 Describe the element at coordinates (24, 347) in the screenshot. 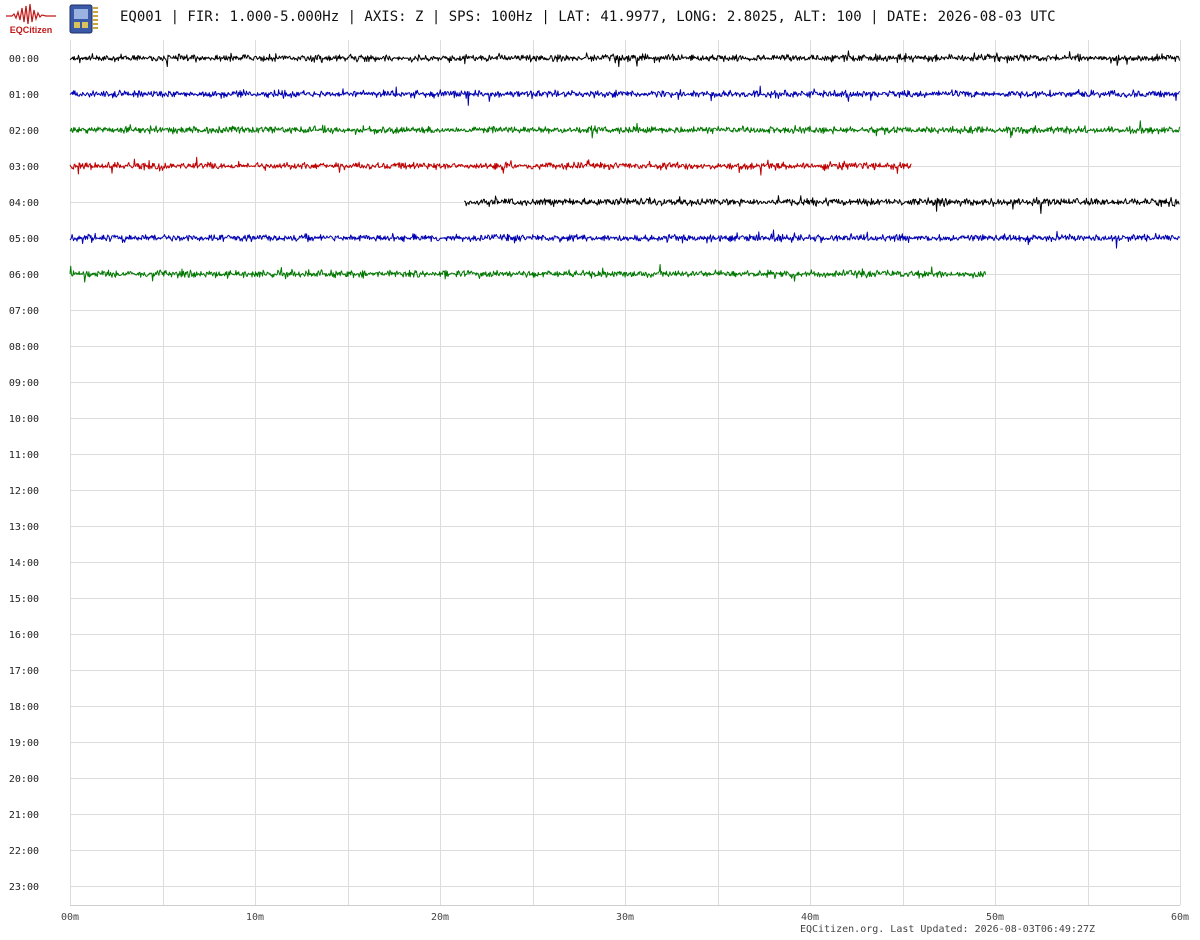

I see `row-time-label: 08:00` at that location.